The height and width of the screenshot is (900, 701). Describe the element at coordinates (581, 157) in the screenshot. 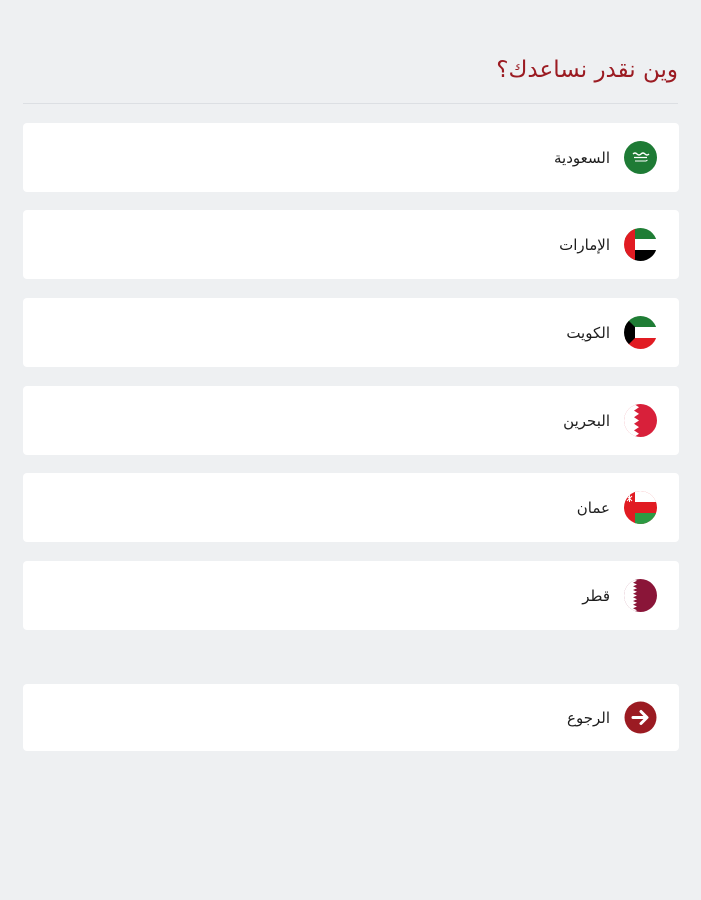

I see `country-label: السعودية` at that location.